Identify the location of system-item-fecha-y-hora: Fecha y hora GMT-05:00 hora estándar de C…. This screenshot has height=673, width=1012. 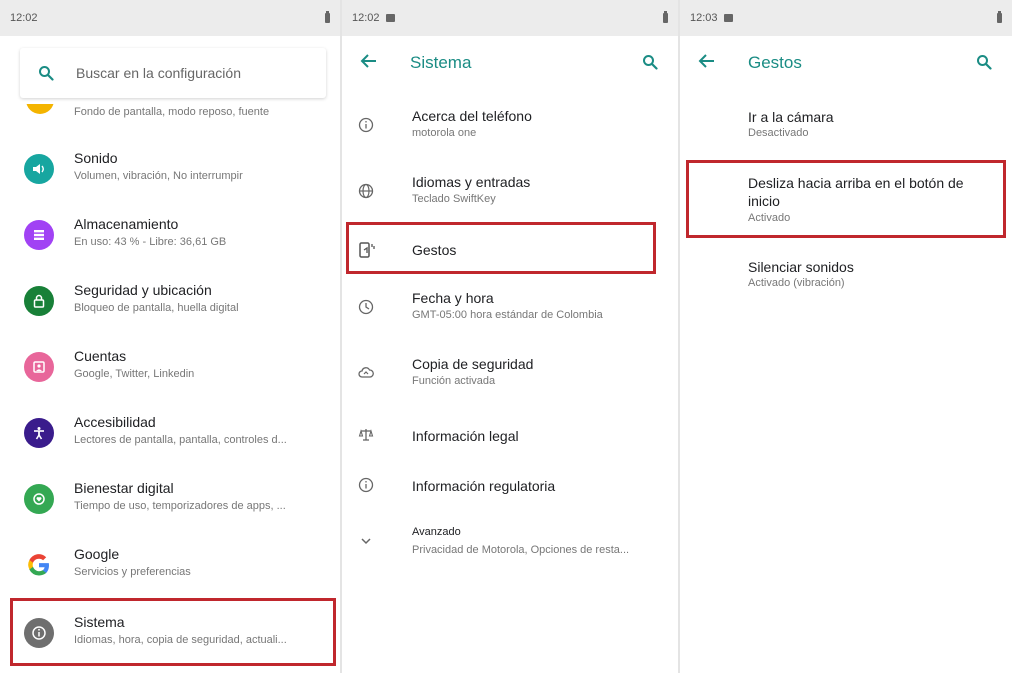
(510, 310).